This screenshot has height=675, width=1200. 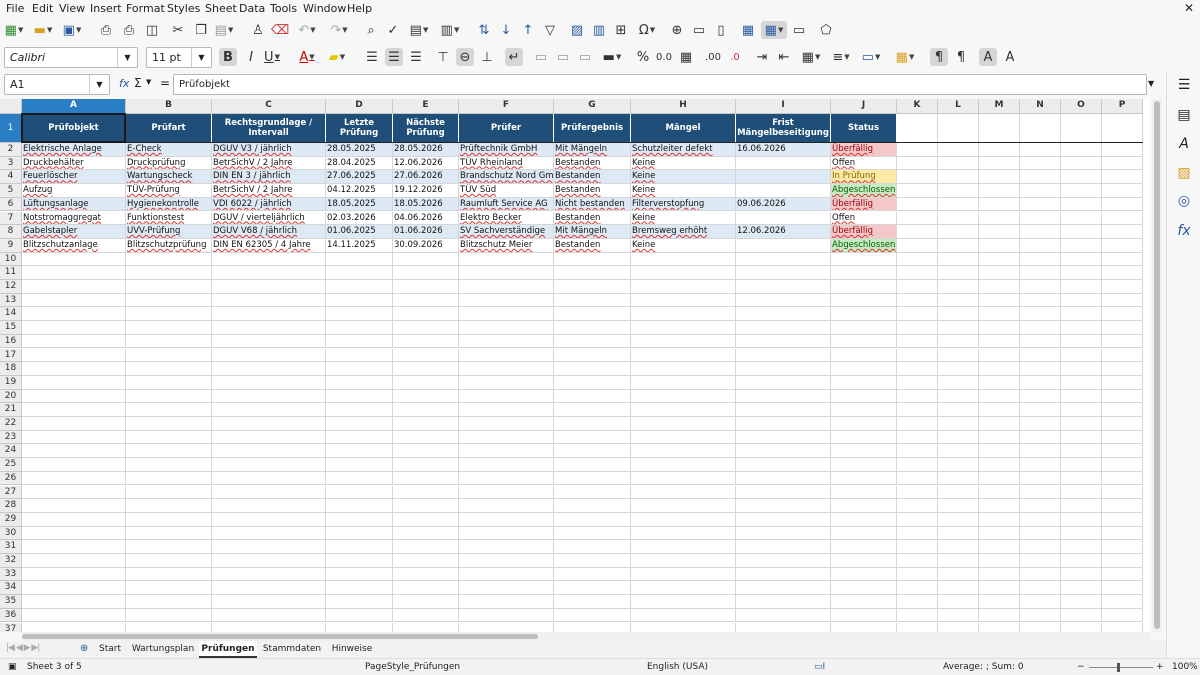 What do you see at coordinates (269, 163) in the screenshot?
I see `table-cell: BetrSichV / 2 Jahre` at bounding box center [269, 163].